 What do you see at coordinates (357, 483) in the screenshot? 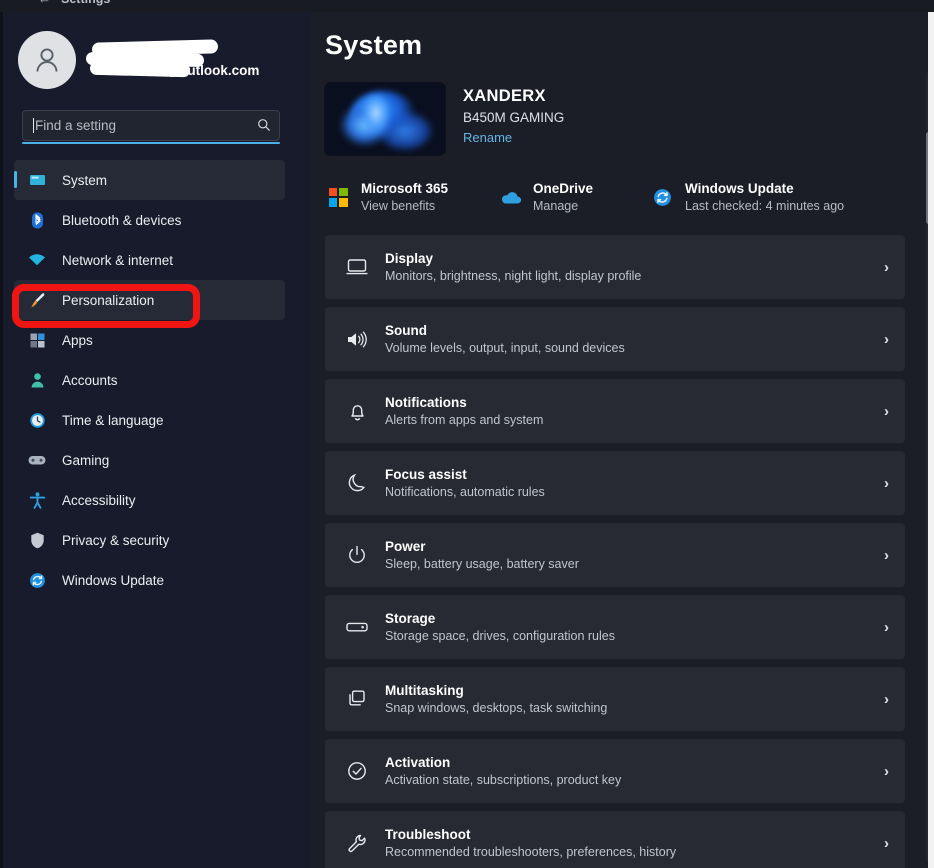
I see `moon-icon` at bounding box center [357, 483].